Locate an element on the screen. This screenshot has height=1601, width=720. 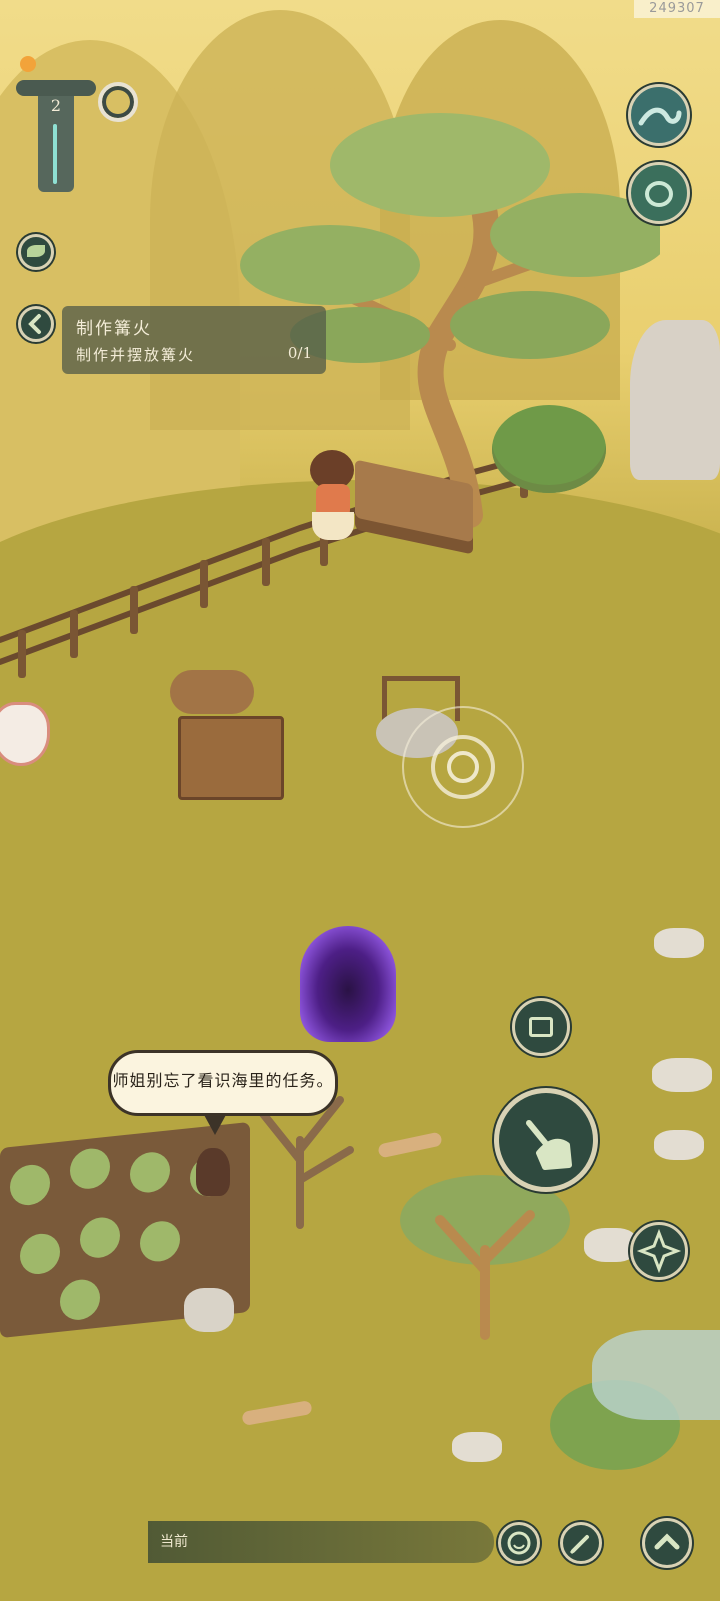
wave-glyph is located at coordinates (660, 116).